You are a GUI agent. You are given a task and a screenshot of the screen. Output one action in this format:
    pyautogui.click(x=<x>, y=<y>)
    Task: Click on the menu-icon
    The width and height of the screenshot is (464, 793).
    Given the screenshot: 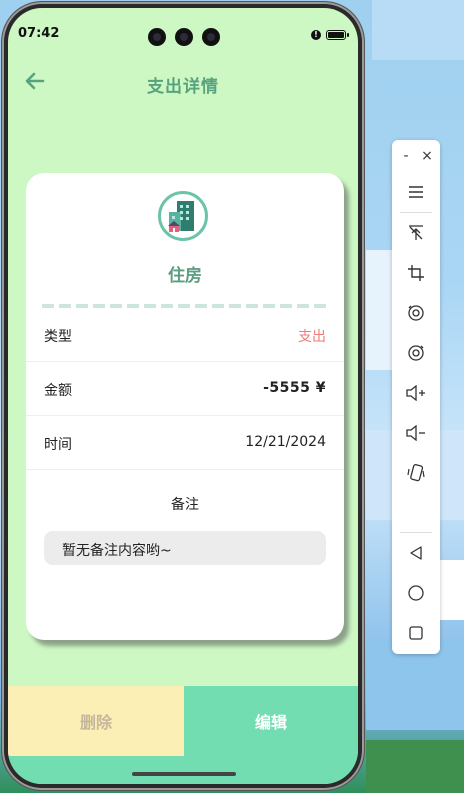 What is the action you would take?
    pyautogui.click(x=416, y=192)
    